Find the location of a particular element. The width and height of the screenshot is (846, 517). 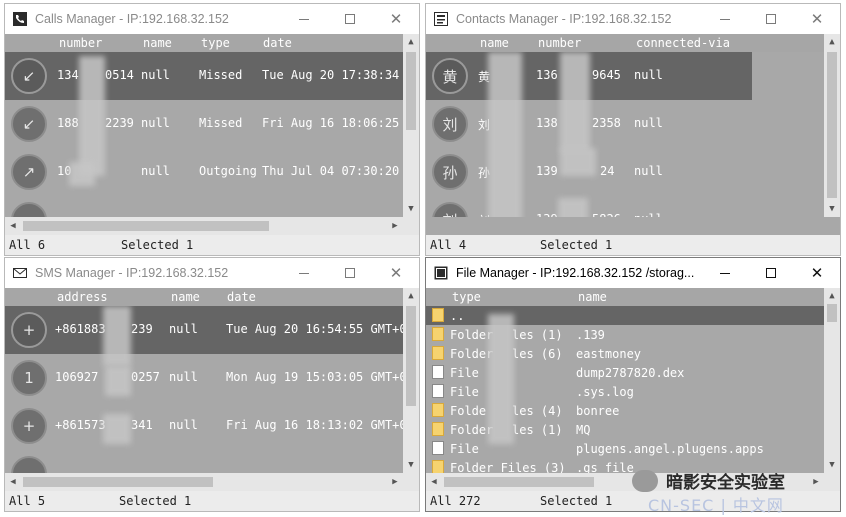

file-row: Folde les (4) bonree is located at coordinates (625, 410).